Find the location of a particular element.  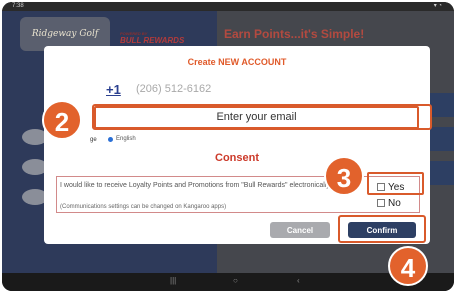

yes-highlight is located at coordinates (395, 183).